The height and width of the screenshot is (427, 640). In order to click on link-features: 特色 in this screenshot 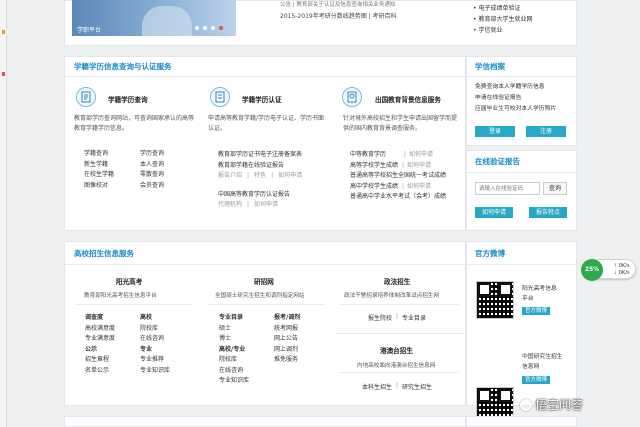, I will do `click(260, 176)`.